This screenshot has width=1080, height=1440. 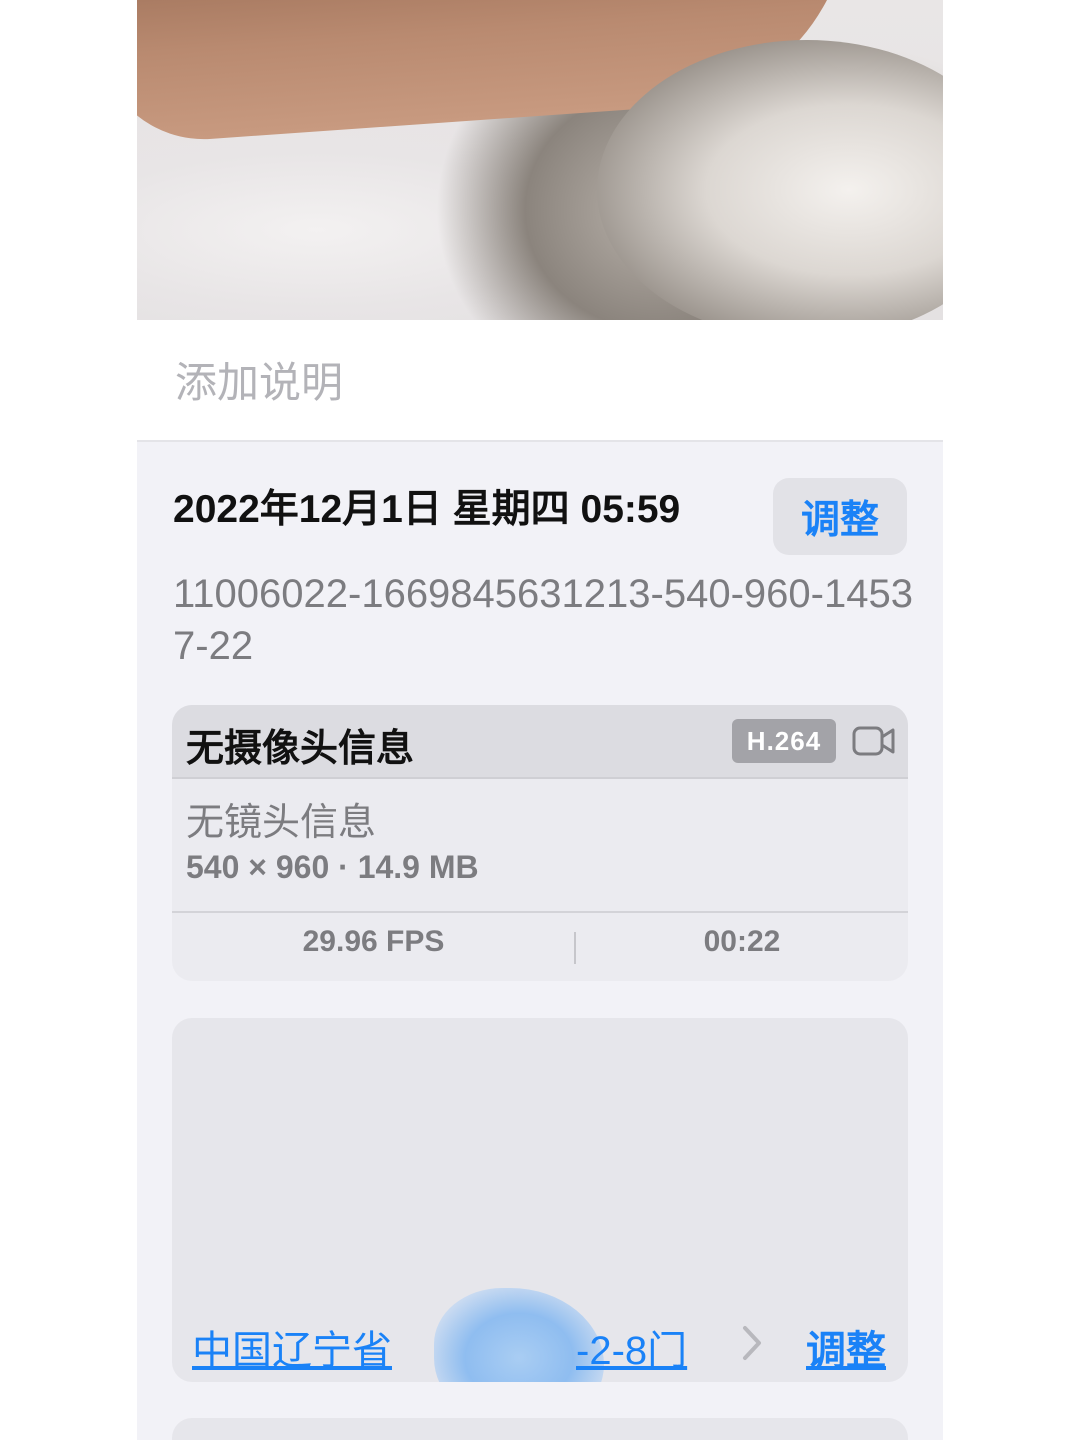 What do you see at coordinates (840, 516) in the screenshot?
I see `adjust-date-button: 调整` at bounding box center [840, 516].